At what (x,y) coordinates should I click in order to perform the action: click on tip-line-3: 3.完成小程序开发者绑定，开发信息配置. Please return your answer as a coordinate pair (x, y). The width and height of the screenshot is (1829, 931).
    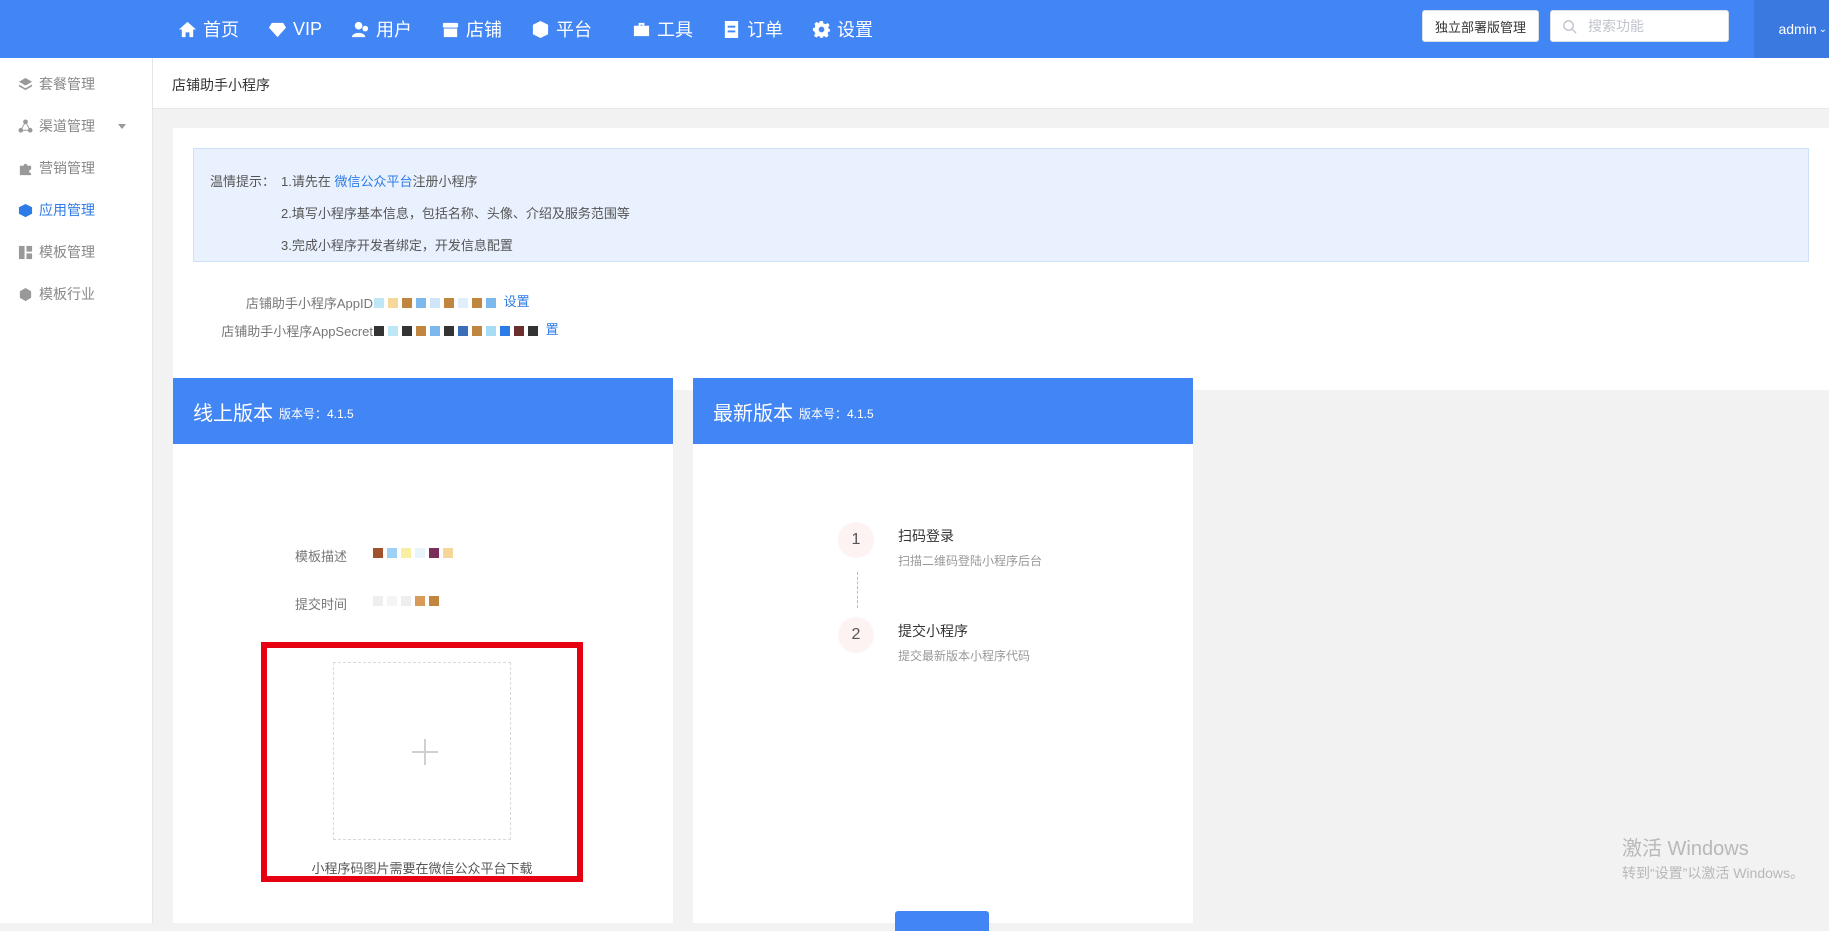
    Looking at the image, I should click on (397, 245).